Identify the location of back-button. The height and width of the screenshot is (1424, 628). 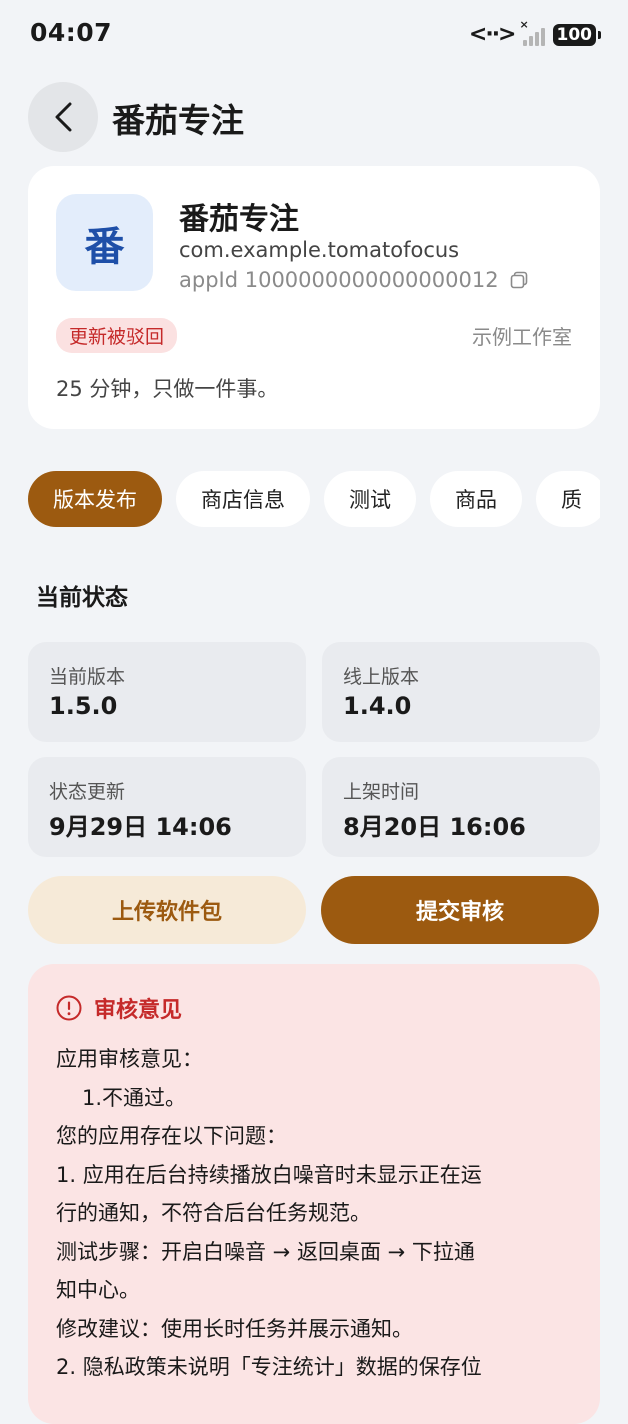
(63, 117).